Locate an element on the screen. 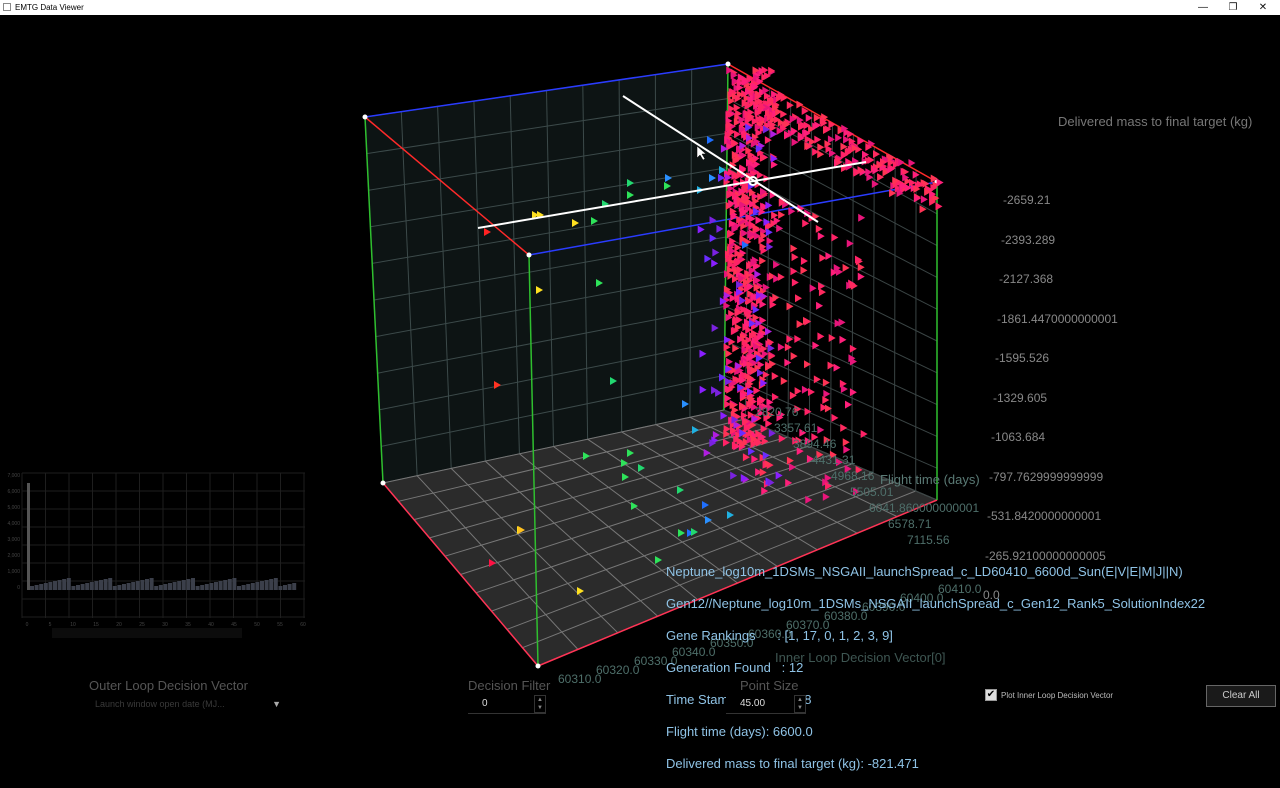  minimize-button: — is located at coordinates (1203, 7).